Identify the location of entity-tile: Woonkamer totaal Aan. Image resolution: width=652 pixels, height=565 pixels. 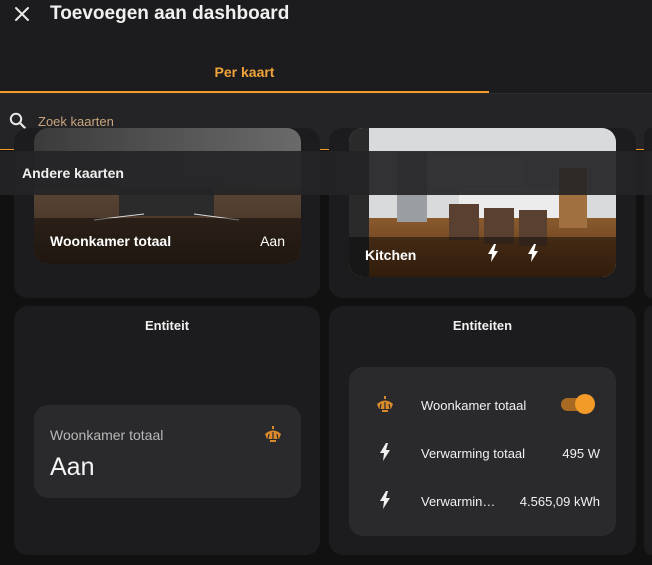
(167, 451).